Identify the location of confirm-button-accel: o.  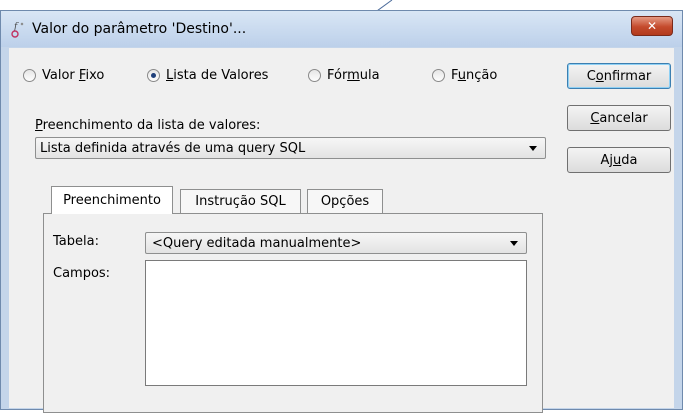
(599, 76).